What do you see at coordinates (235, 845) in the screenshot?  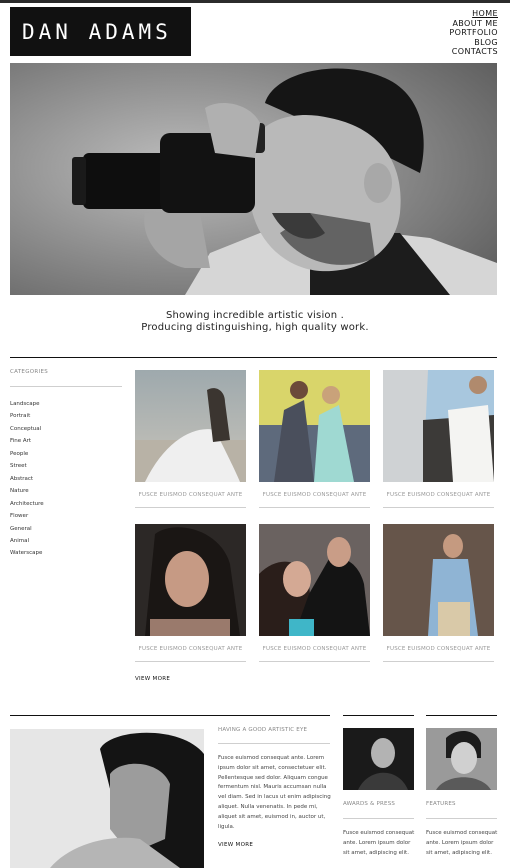 I see `about-view-more-link: VIEW MORE` at bounding box center [235, 845].